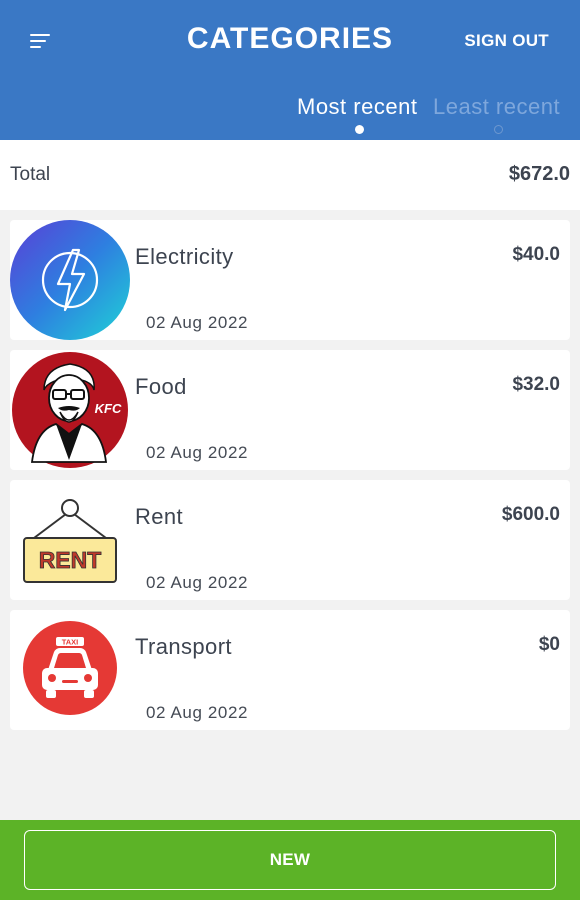 The height and width of the screenshot is (900, 580). I want to click on sign-out-button: SIGN OUT, so click(506, 41).